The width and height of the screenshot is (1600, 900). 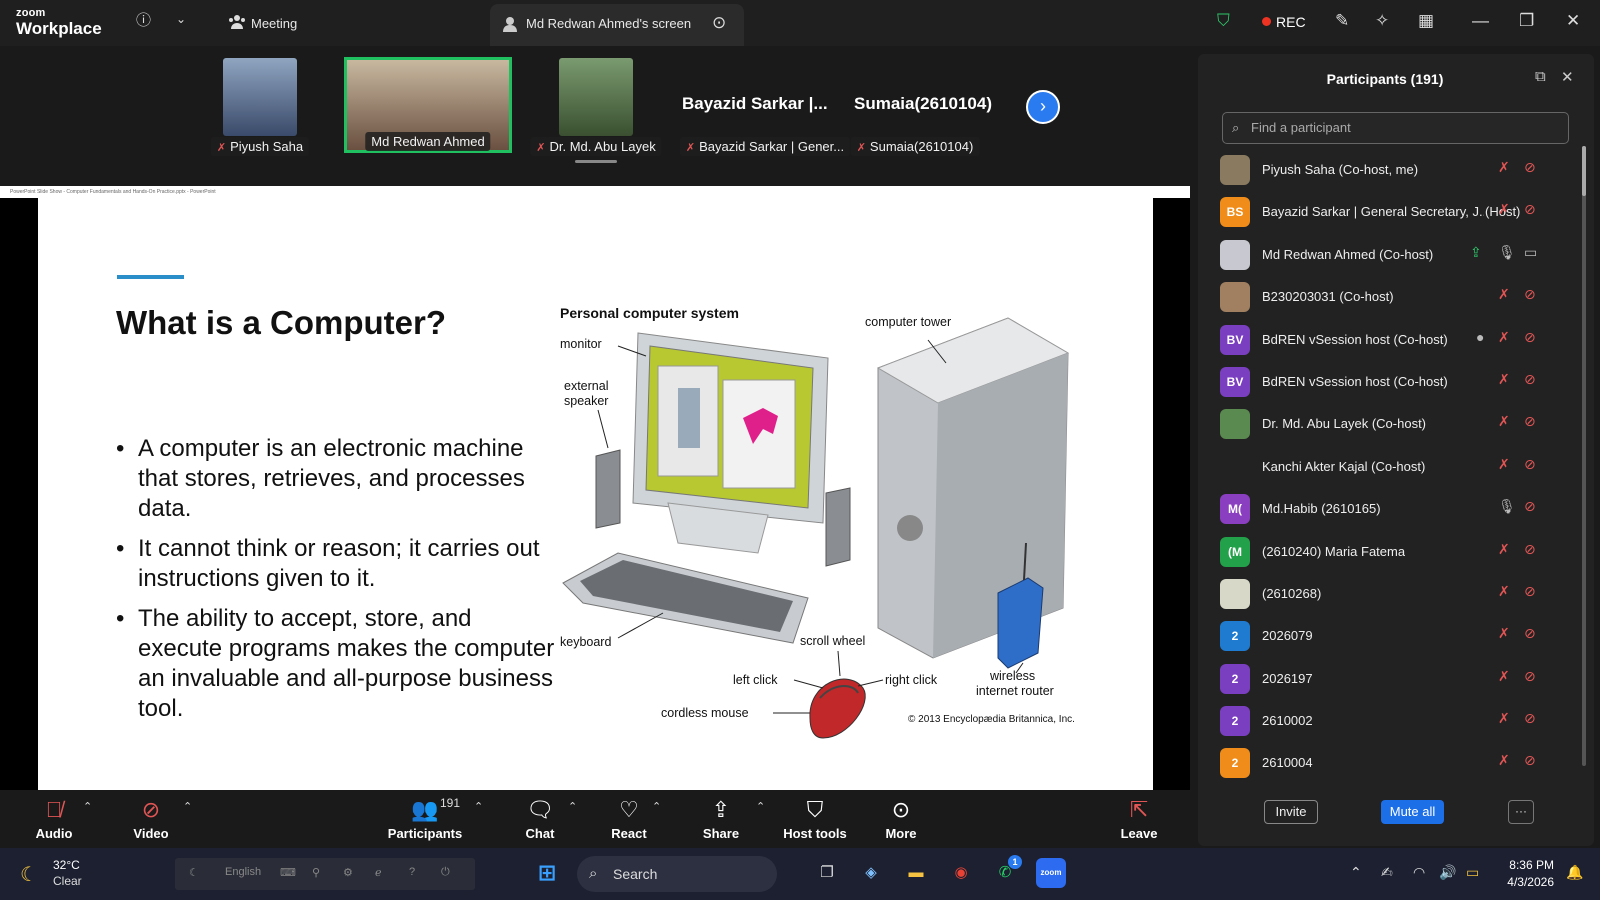 What do you see at coordinates (1223, 20) in the screenshot?
I see `encryption-shield-icon: ⛉` at bounding box center [1223, 20].